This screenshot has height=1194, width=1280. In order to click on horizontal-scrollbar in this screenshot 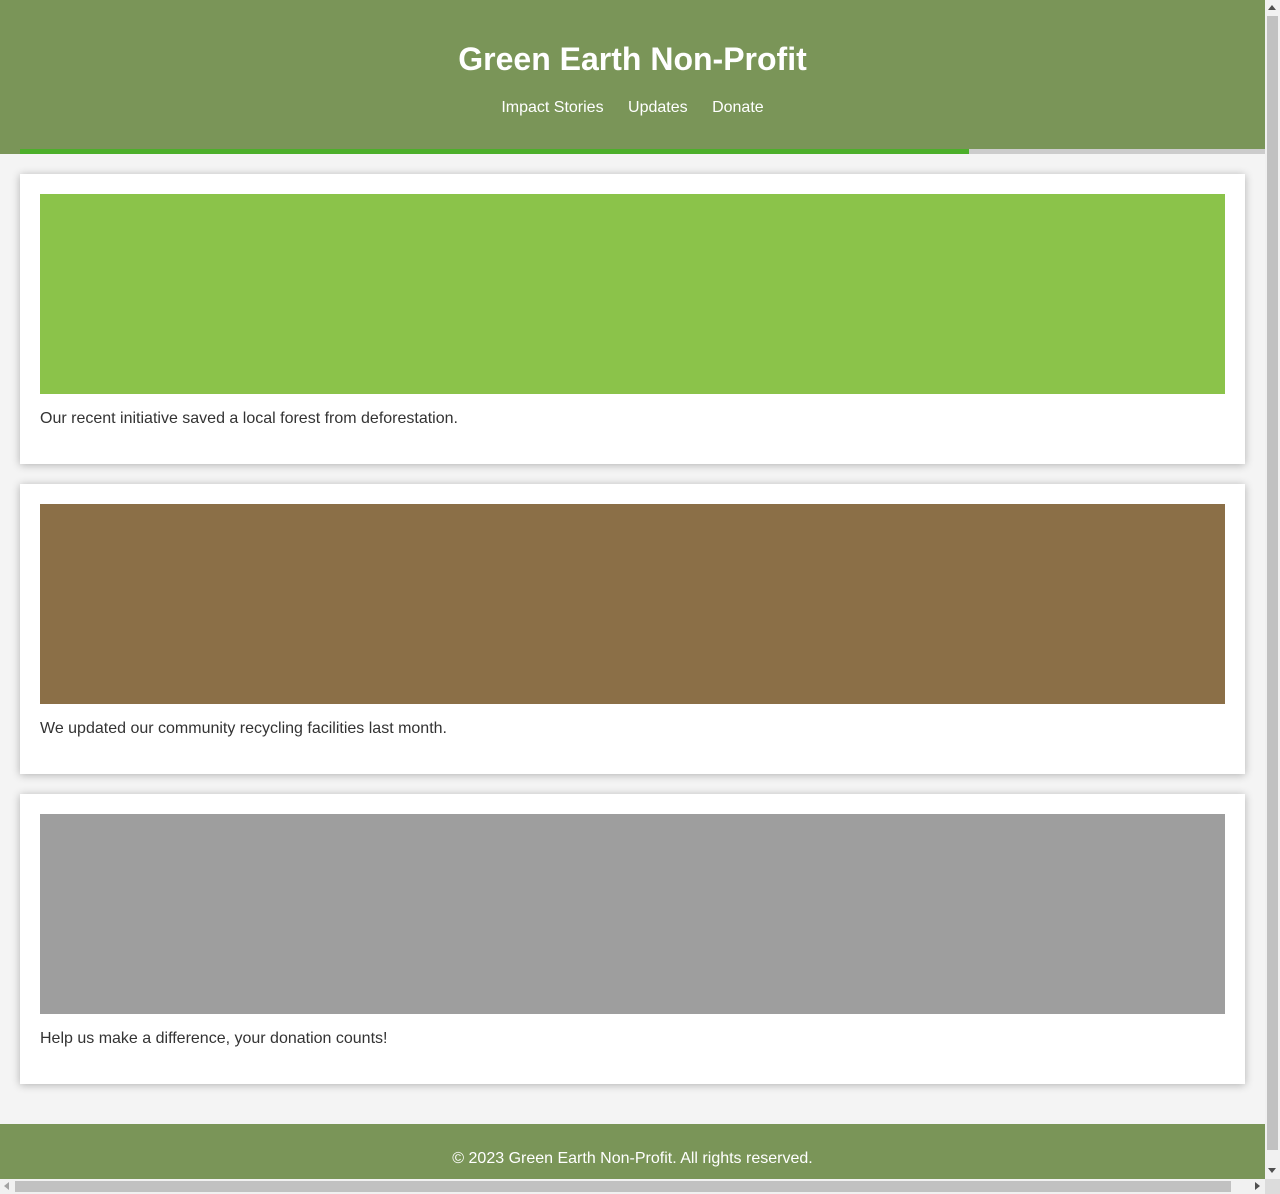, I will do `click(632, 1186)`.